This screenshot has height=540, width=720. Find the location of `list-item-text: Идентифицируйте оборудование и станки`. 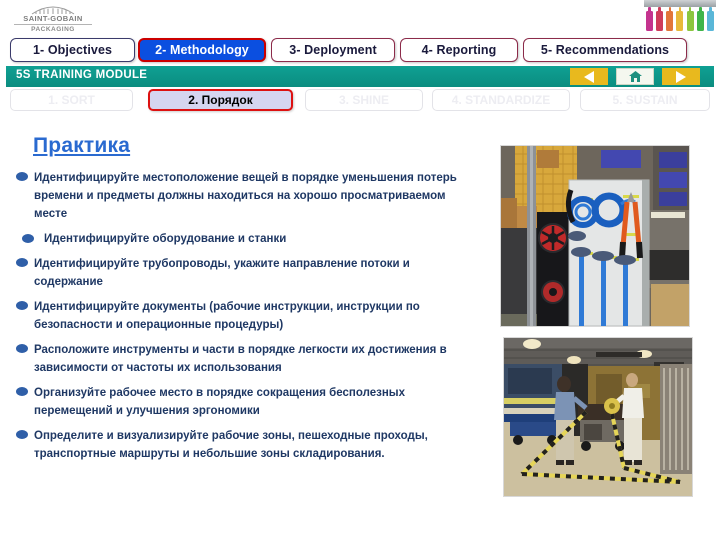

list-item-text: Идентифицируйте оборудование и станки is located at coordinates (165, 239).